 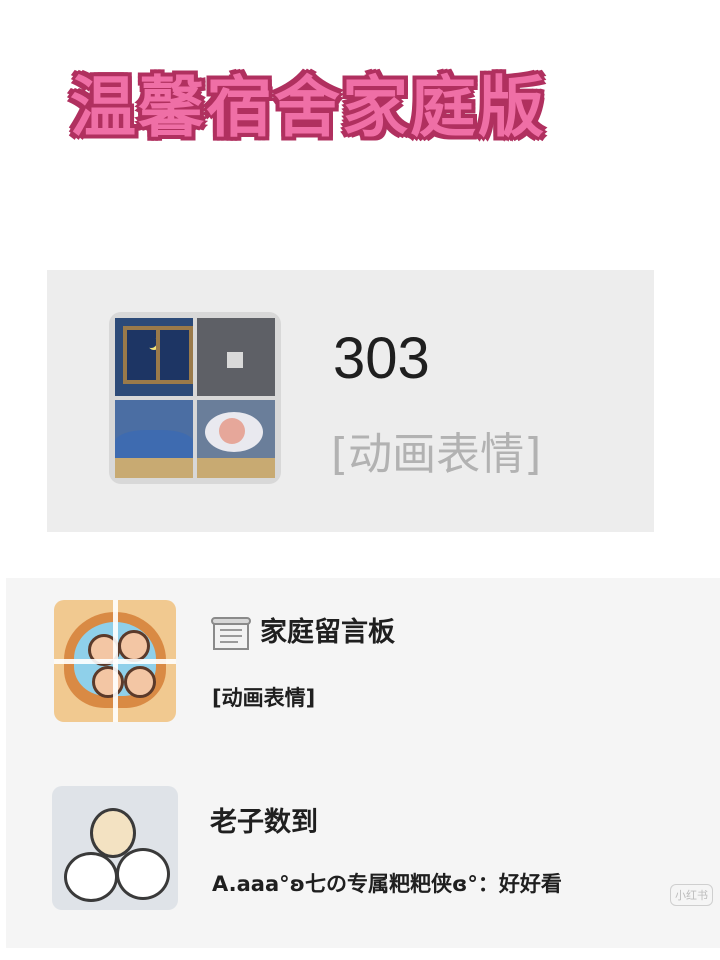 I want to click on page-title: 温馨宿舍家庭版, so click(x=308, y=107).